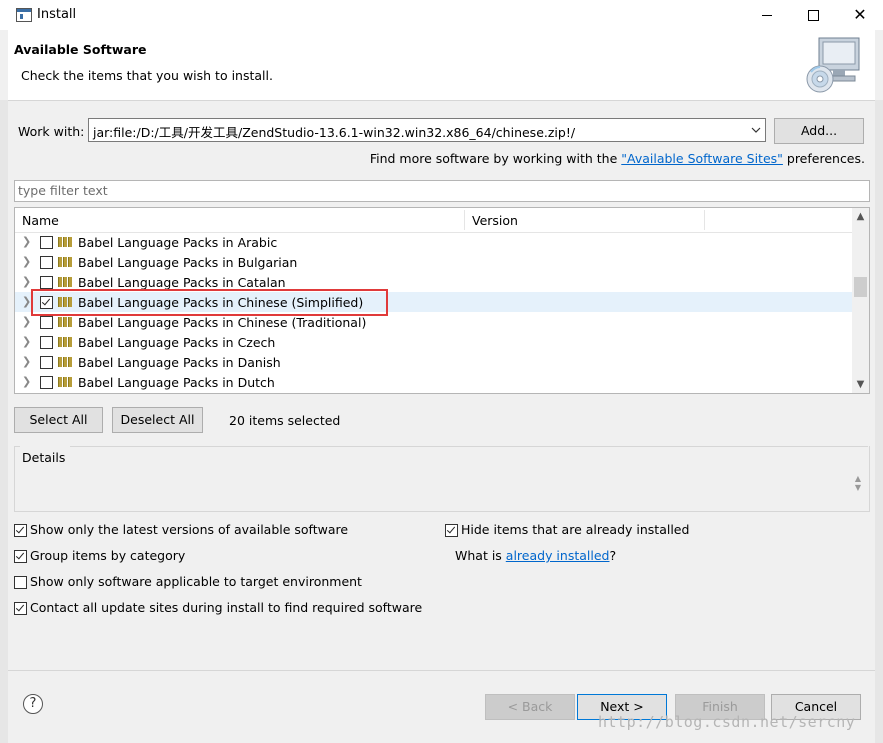 The height and width of the screenshot is (743, 883). Describe the element at coordinates (858, 483) in the screenshot. I see `details-scroll-icon: ▲ ▼` at that location.